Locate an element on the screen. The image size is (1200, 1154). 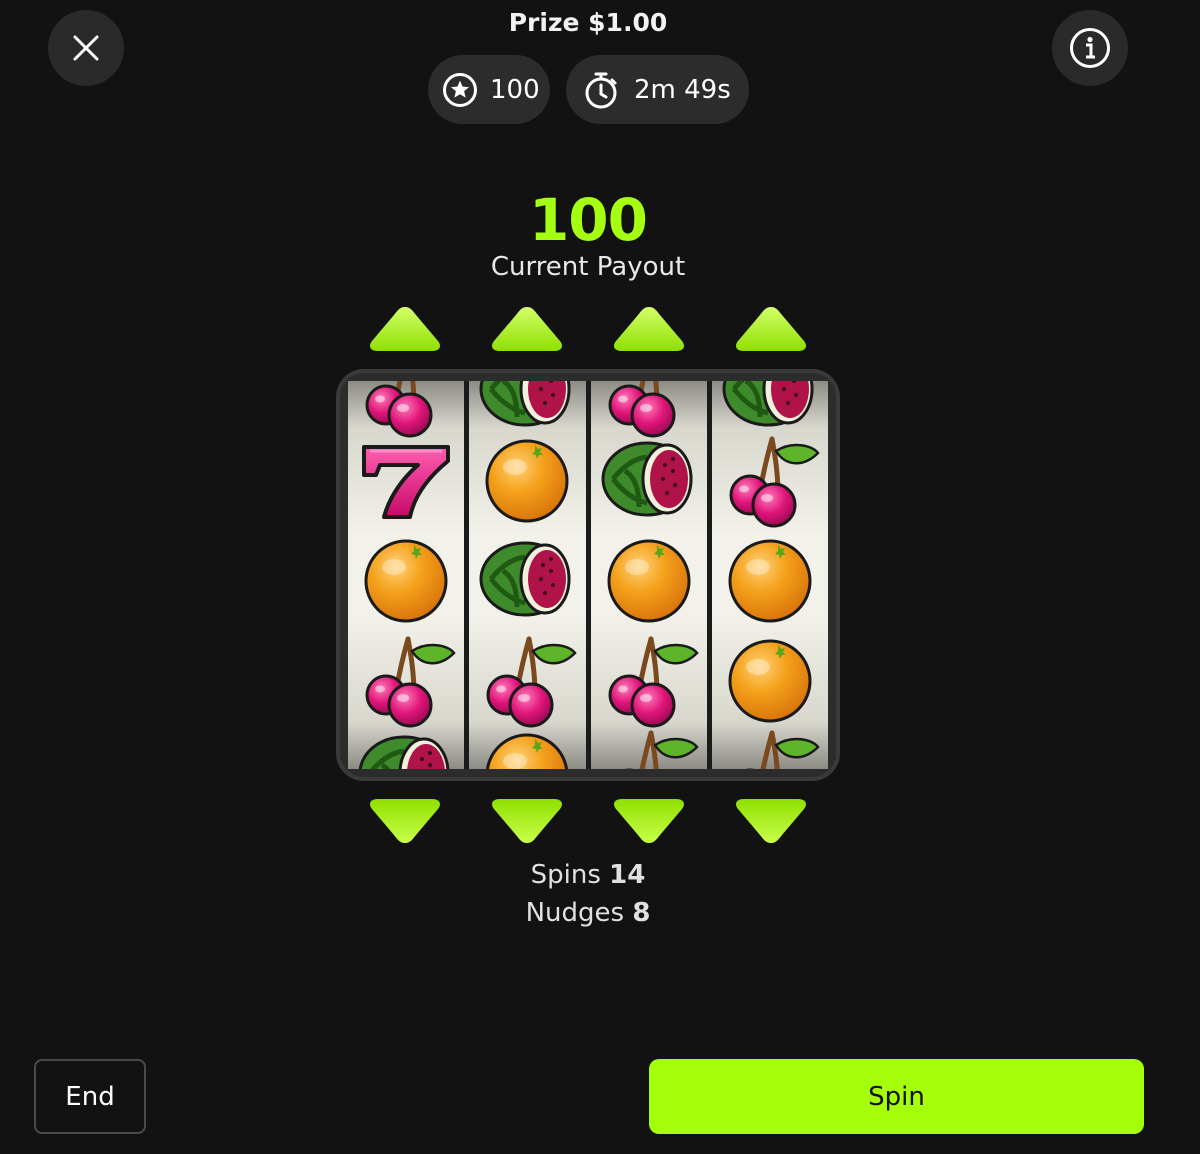
end-button: End is located at coordinates (90, 1096).